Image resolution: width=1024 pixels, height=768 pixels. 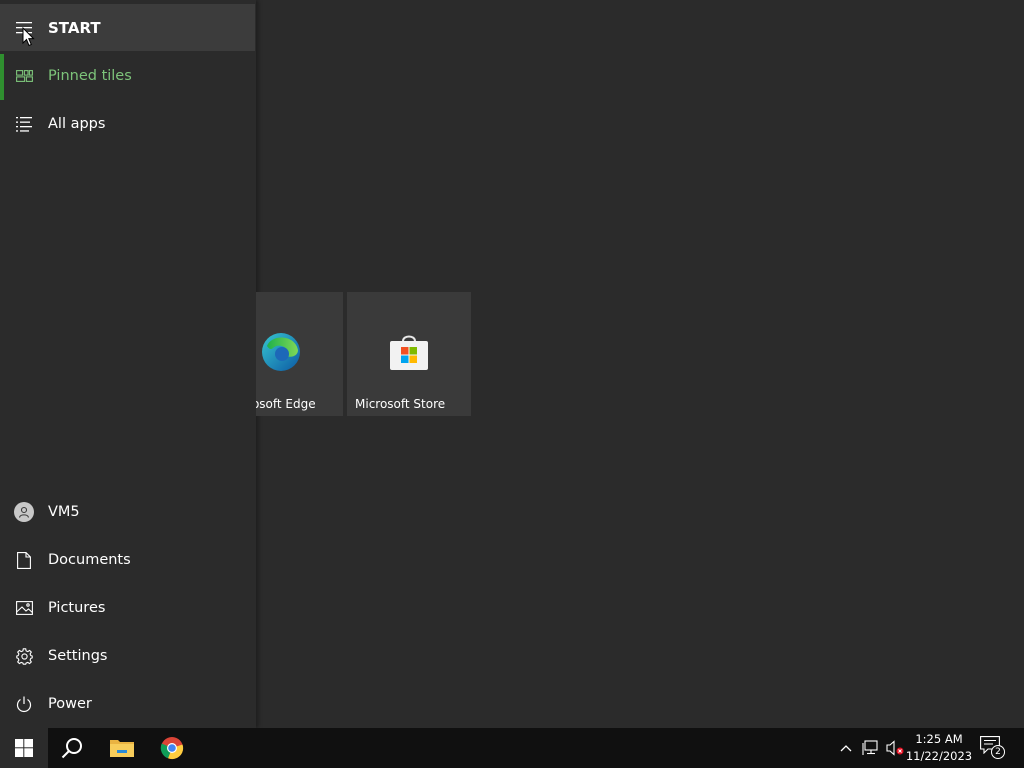 I want to click on store-bag-icon, so click(x=409, y=352).